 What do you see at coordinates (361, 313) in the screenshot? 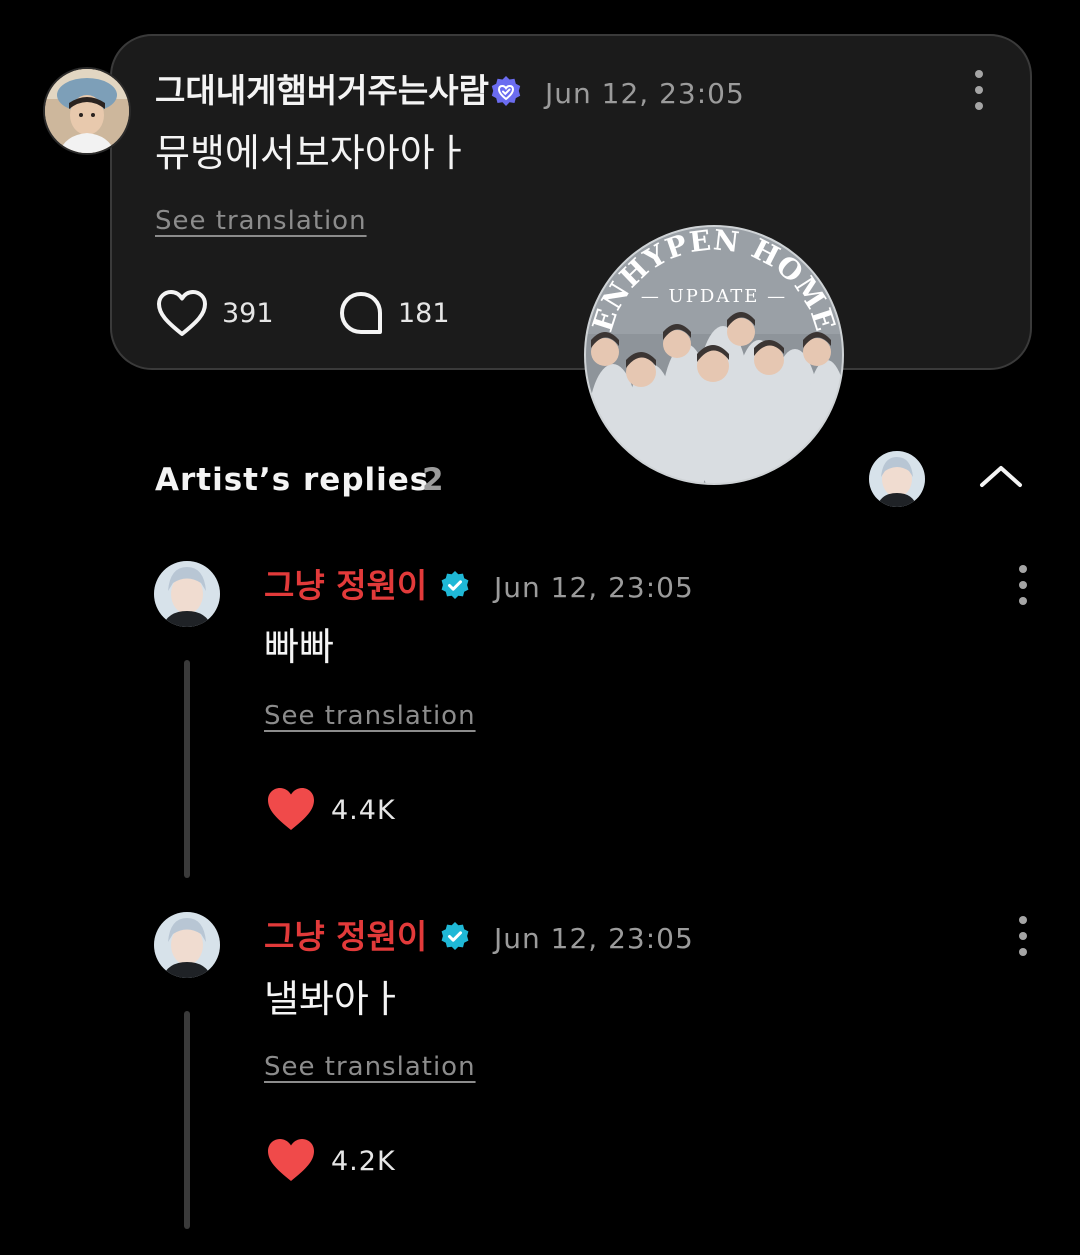
I see `comment-bubble-icon` at bounding box center [361, 313].